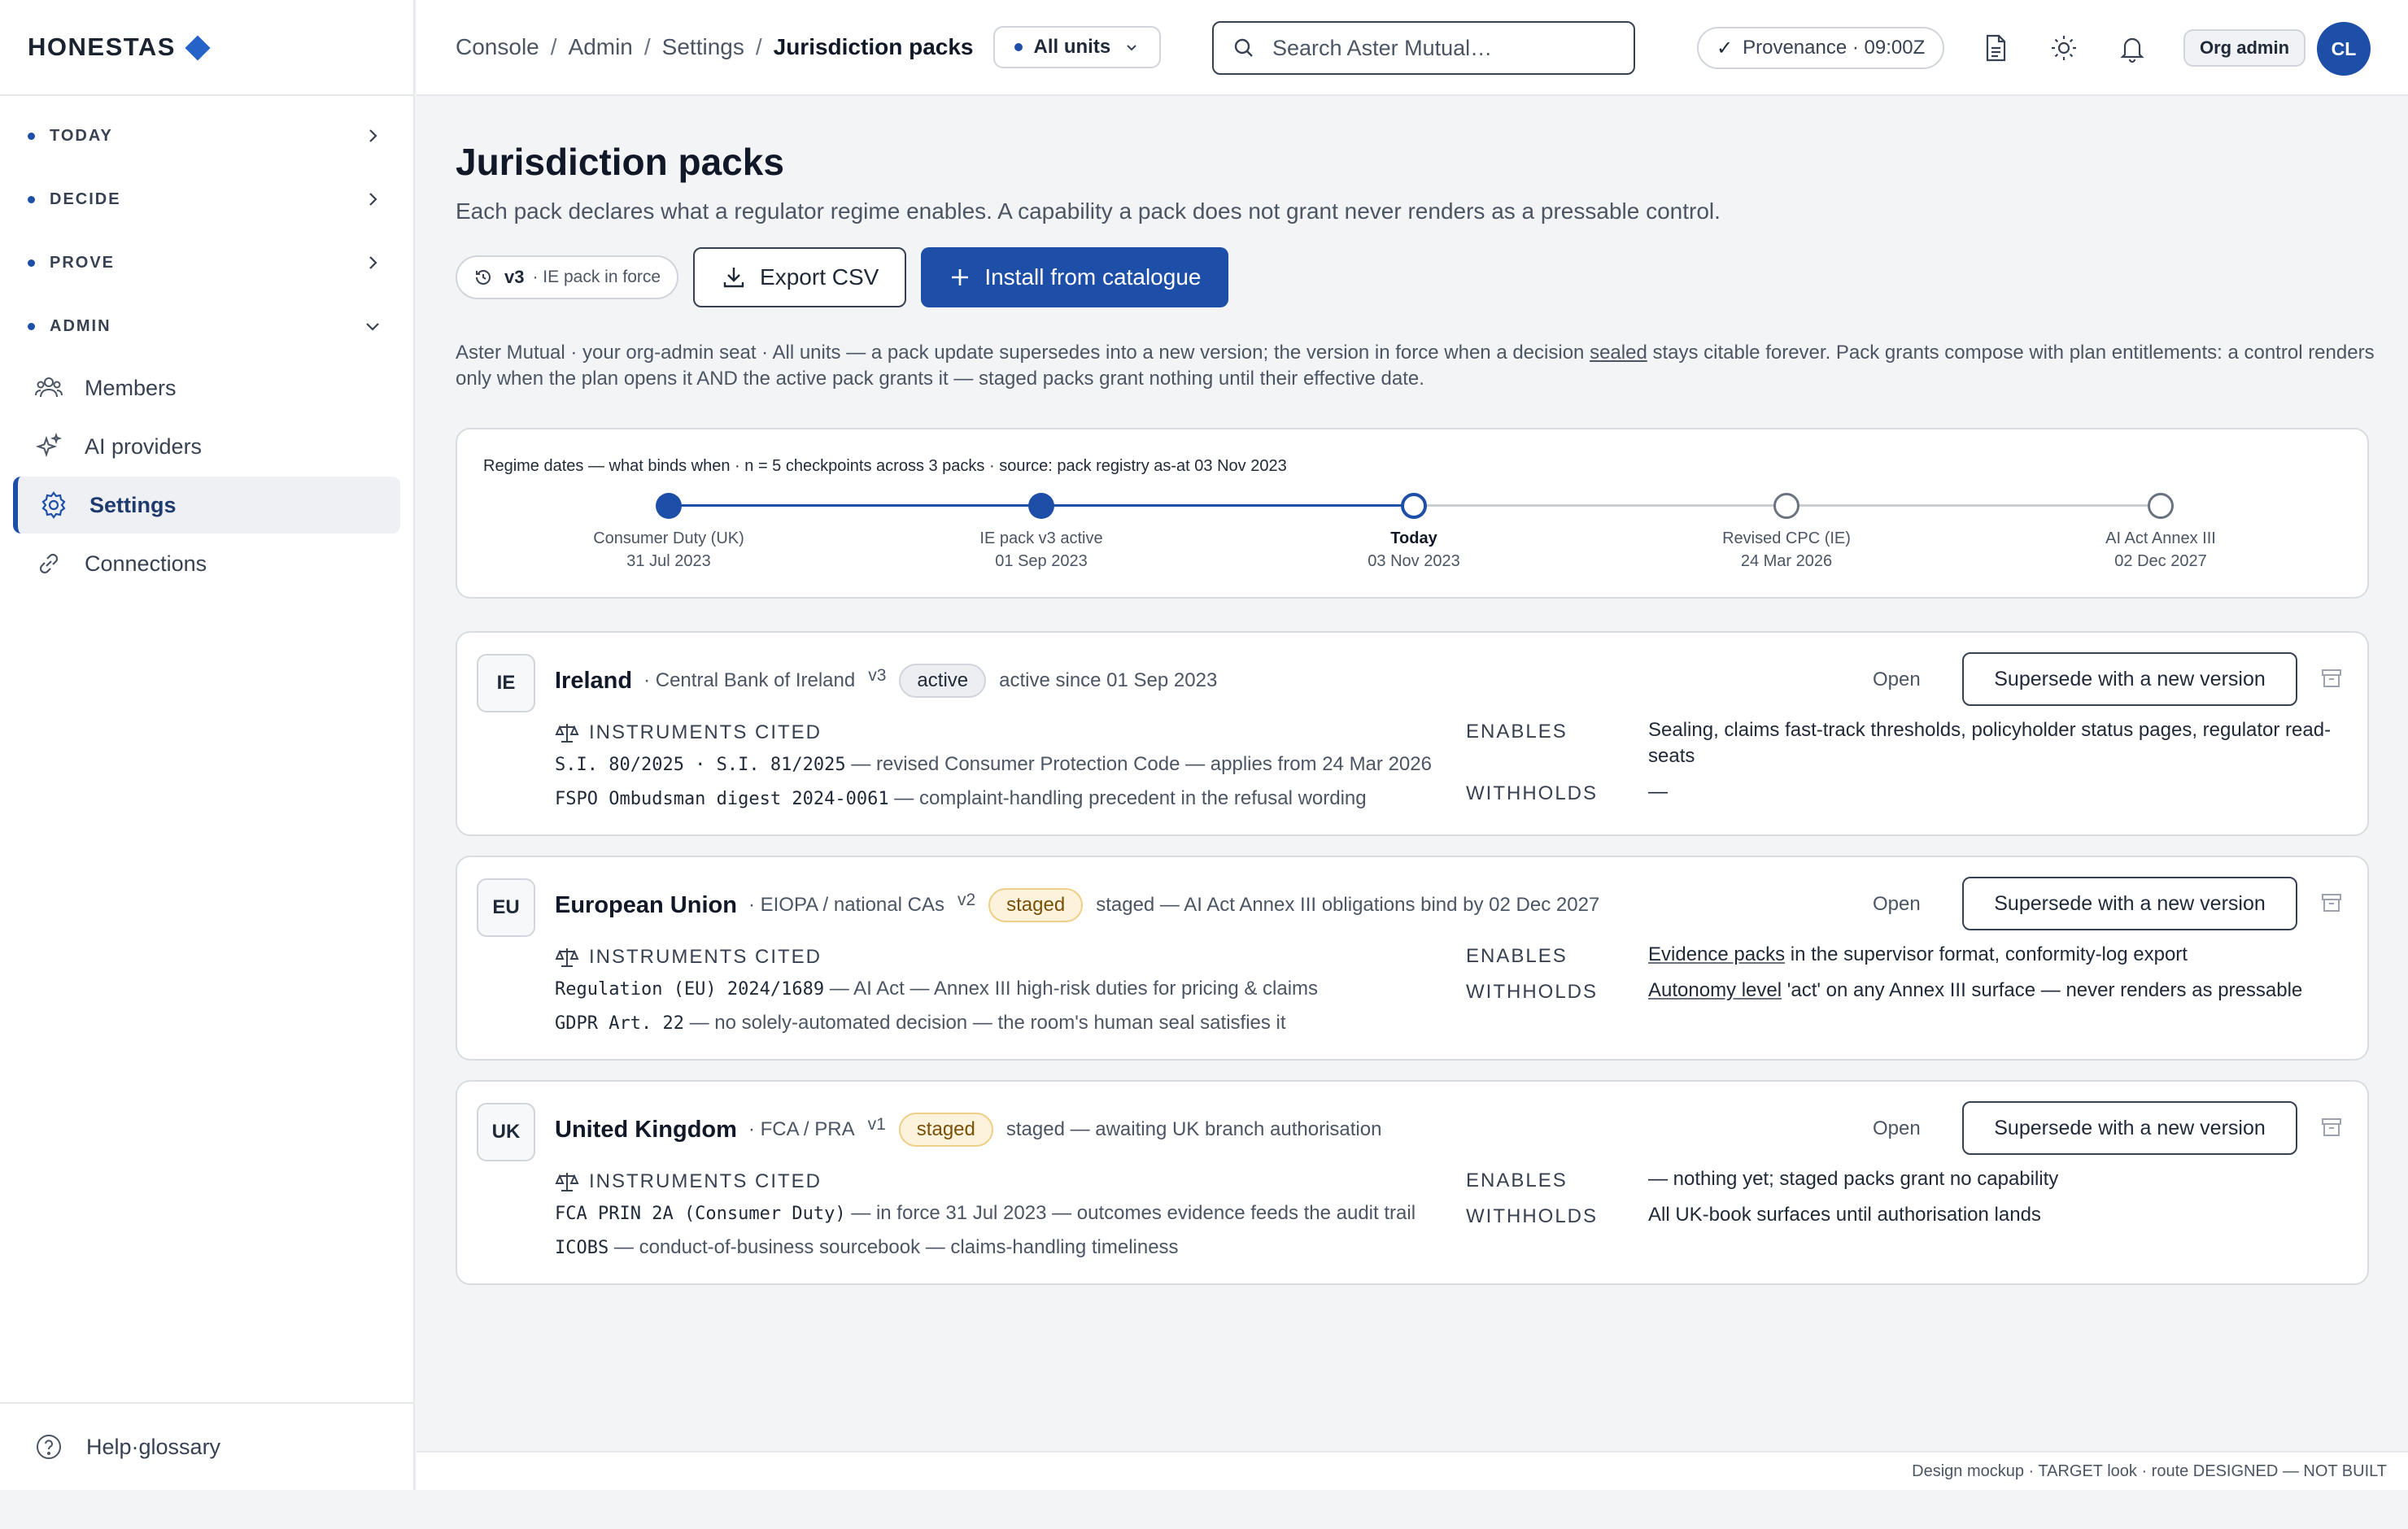  I want to click on glossary-term-sealed: sealed, so click(1619, 353).